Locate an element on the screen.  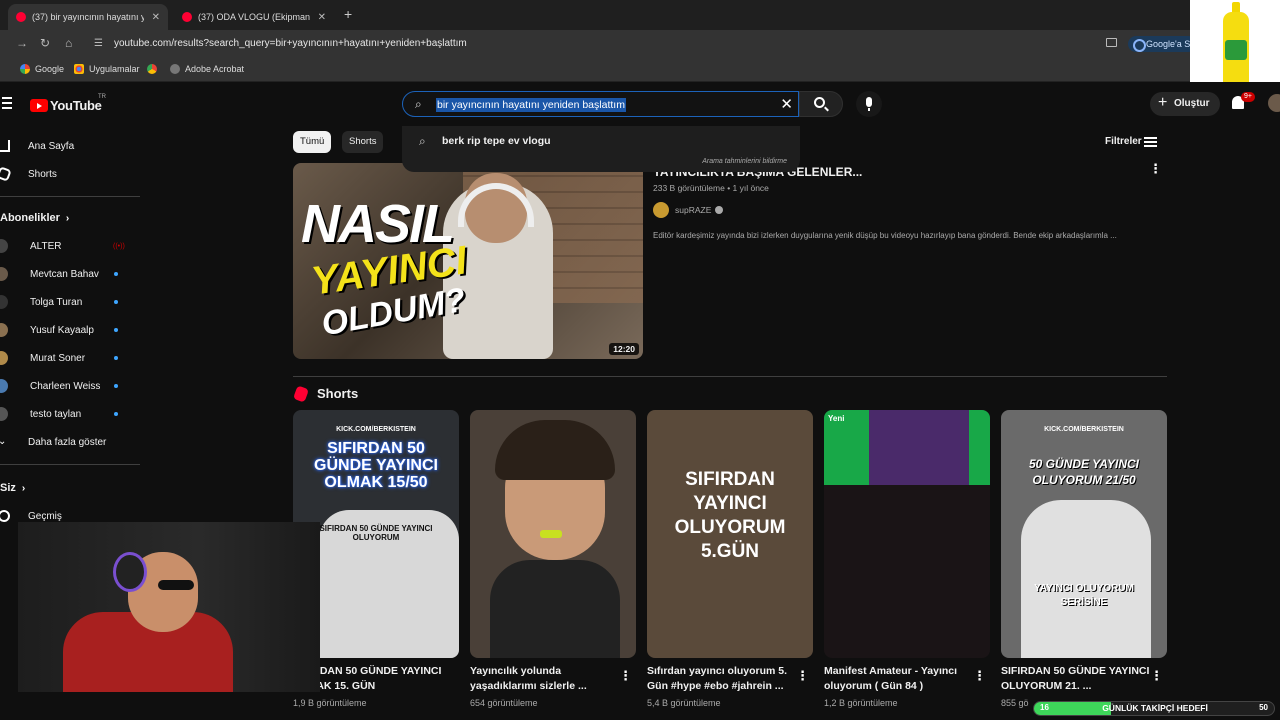
cast-icon is located at coordinates (1111, 42).